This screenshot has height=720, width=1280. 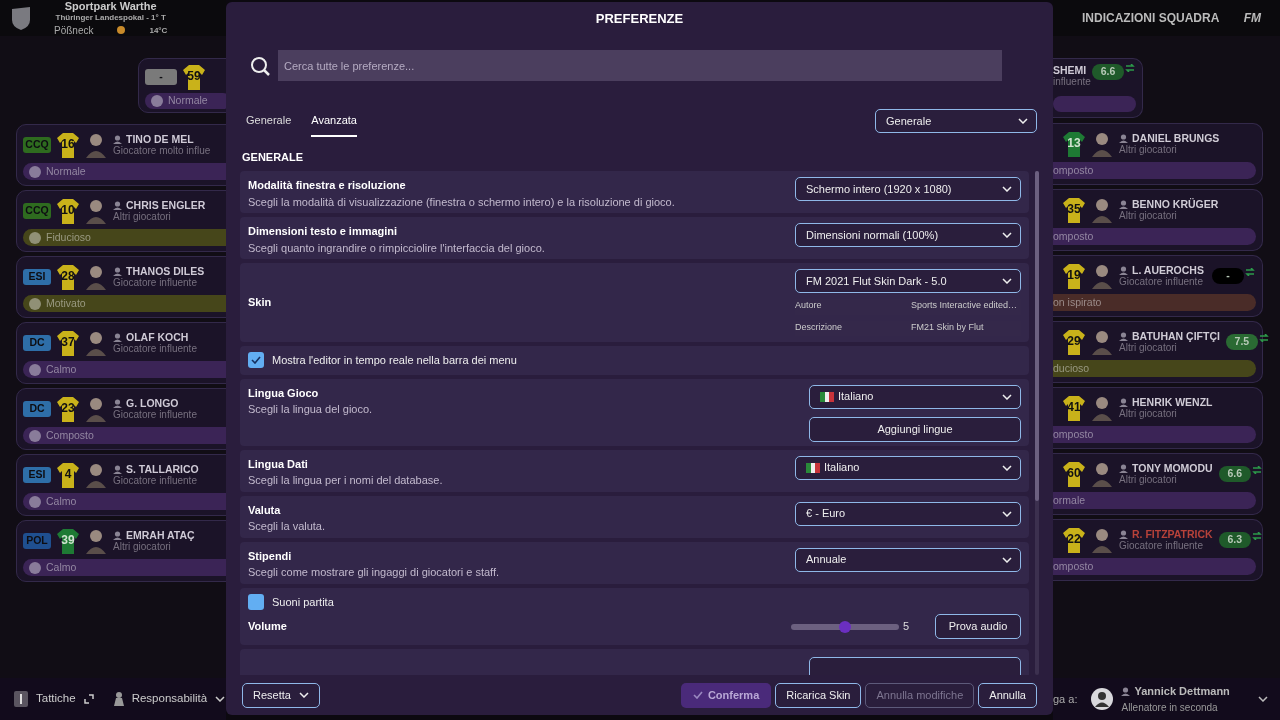 What do you see at coordinates (162, 469) in the screenshot?
I see `player-name: S. TALLARICO` at bounding box center [162, 469].